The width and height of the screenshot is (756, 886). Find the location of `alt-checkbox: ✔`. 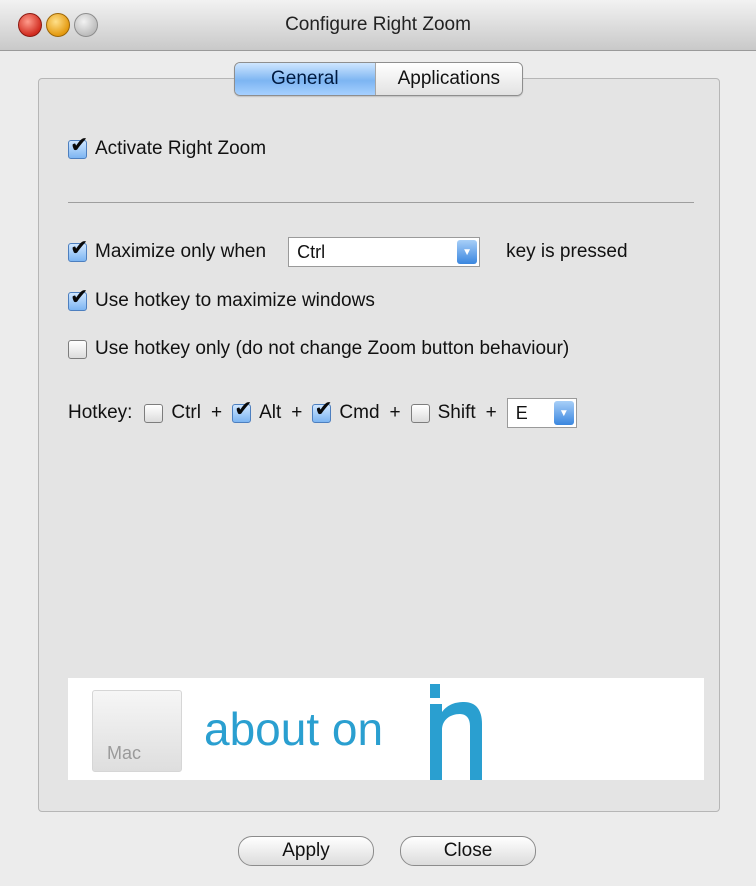

alt-checkbox: ✔ is located at coordinates (242, 410).